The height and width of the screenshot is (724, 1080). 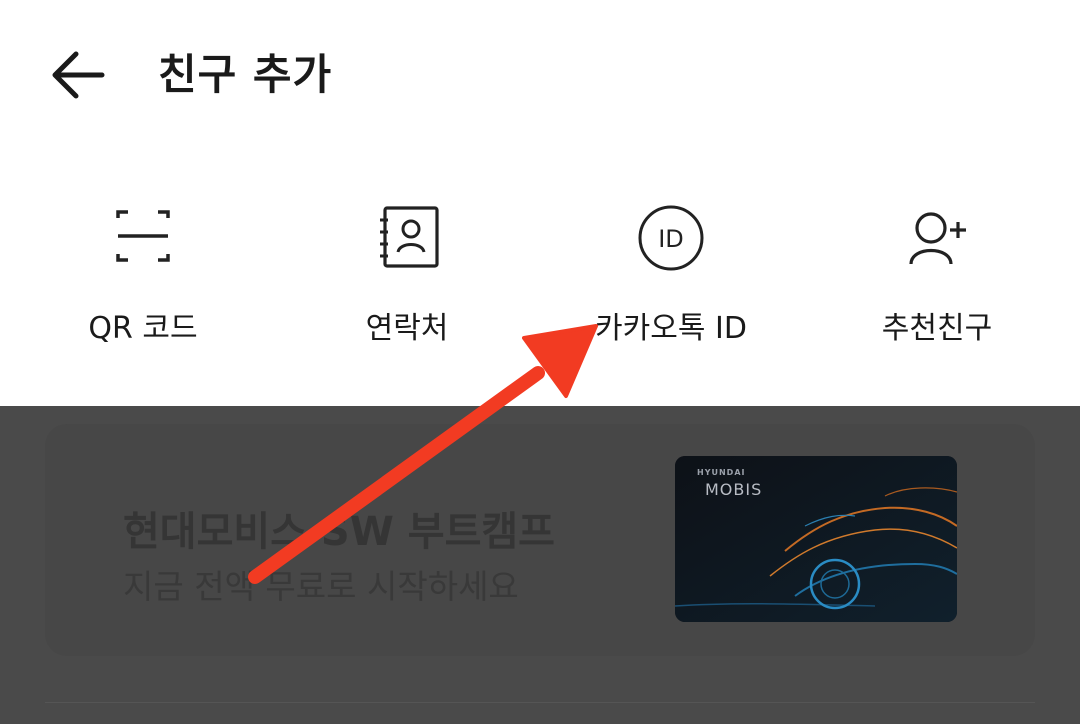 I want to click on contacts-option: 연락처, so click(x=407, y=275).